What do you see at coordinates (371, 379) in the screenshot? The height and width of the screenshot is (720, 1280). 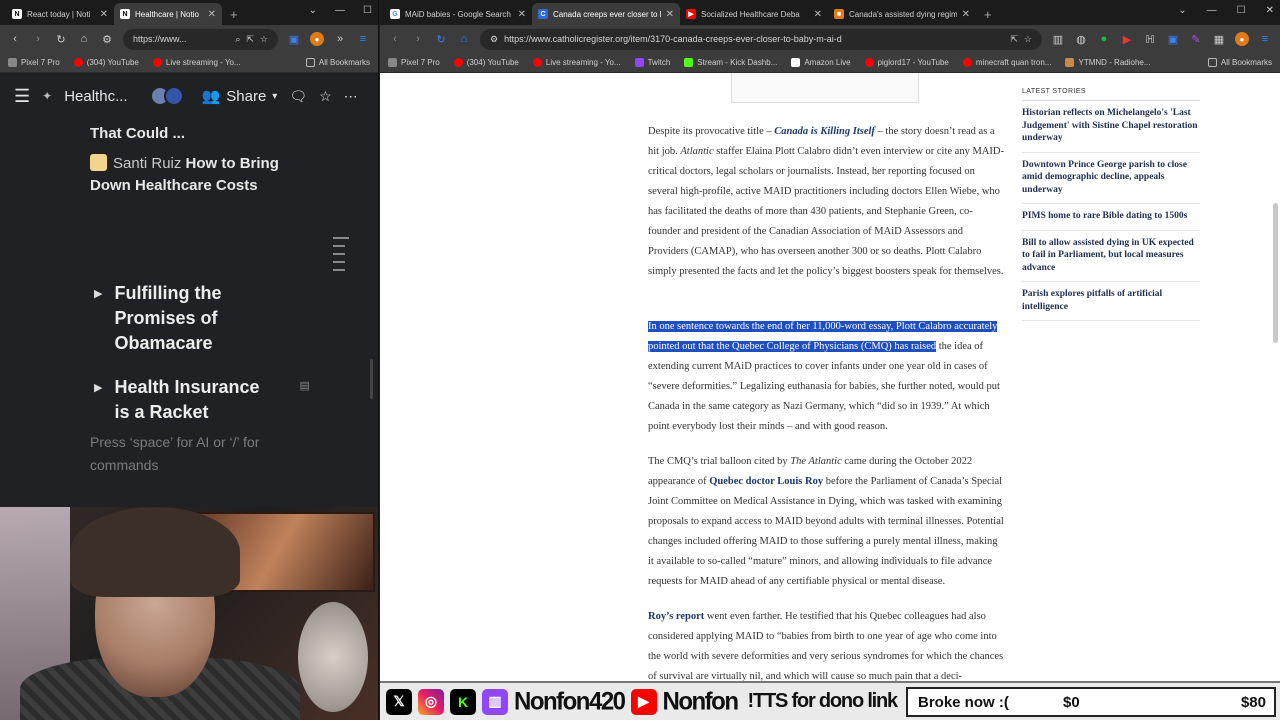 I see `scrollbar` at bounding box center [371, 379].